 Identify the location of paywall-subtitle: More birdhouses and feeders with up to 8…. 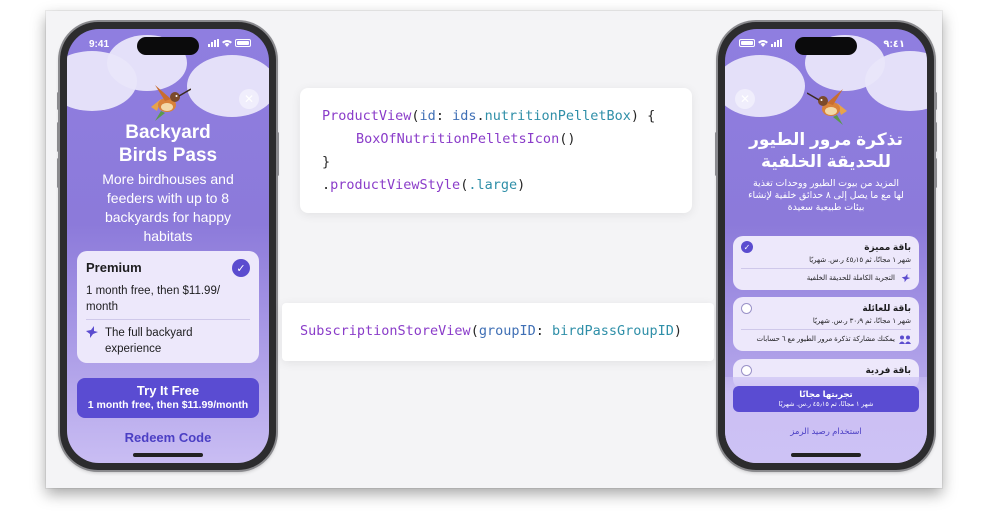
(168, 207).